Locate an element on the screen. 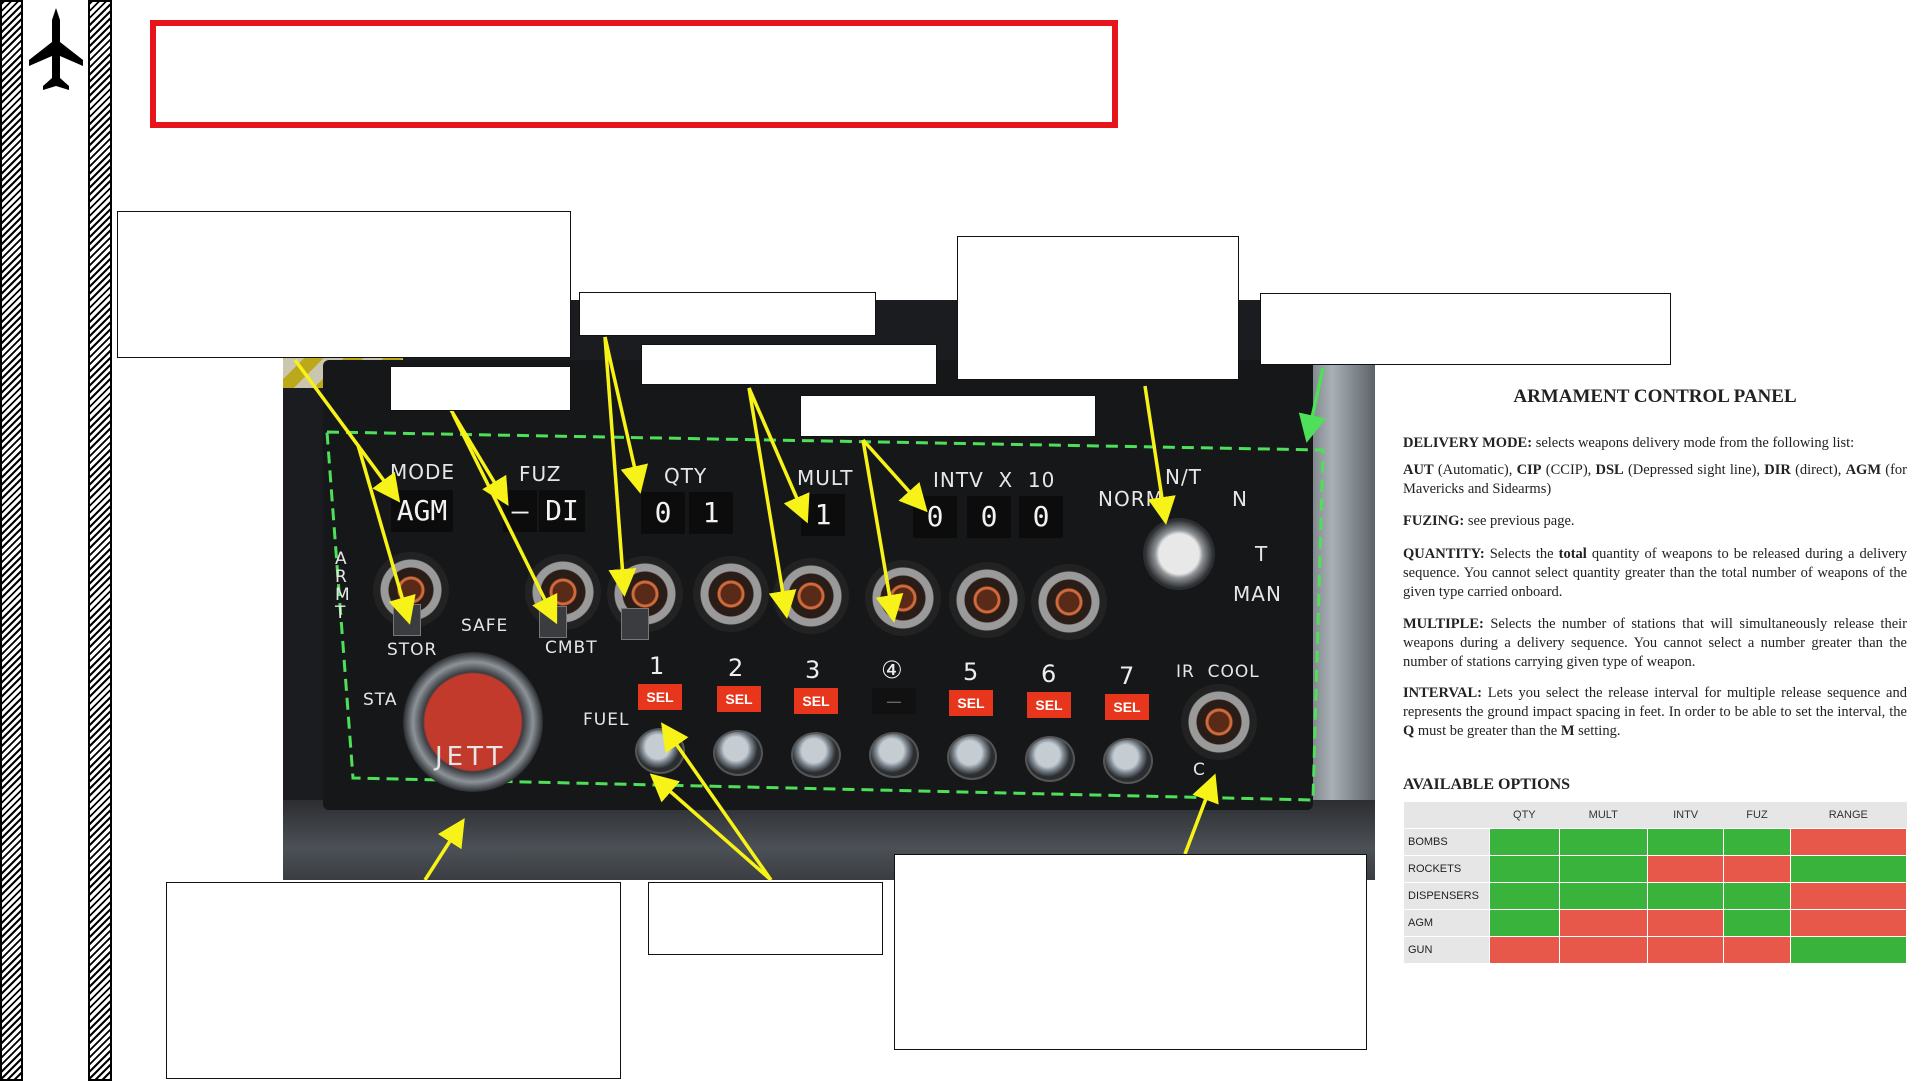 The image size is (1921, 1081). quantity-desc-a: Selects the is located at coordinates (1521, 554).